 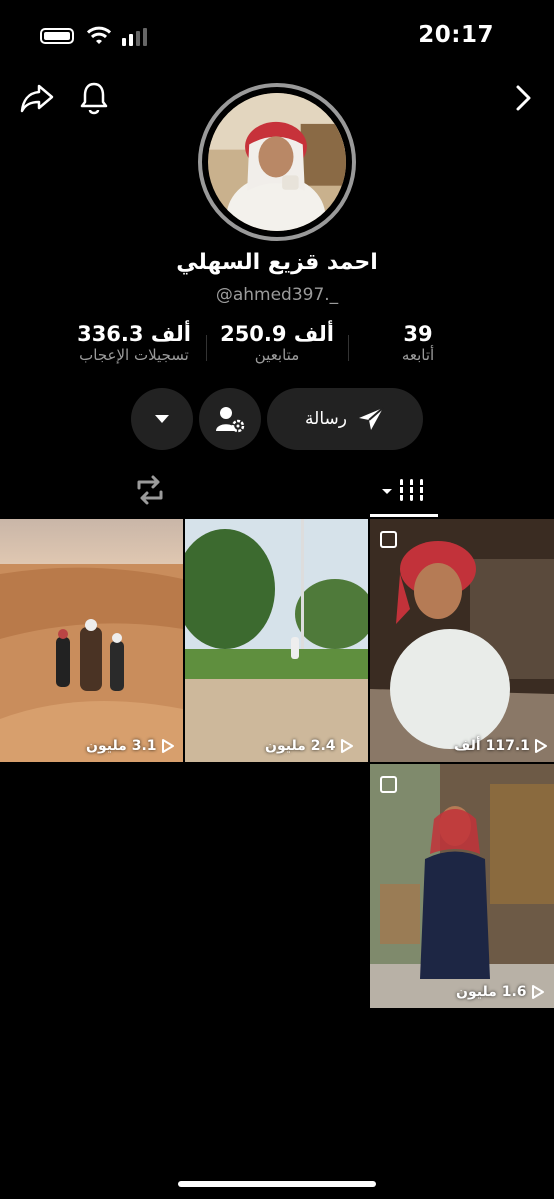 I want to click on view-count: 117.1 ألف, so click(x=501, y=746).